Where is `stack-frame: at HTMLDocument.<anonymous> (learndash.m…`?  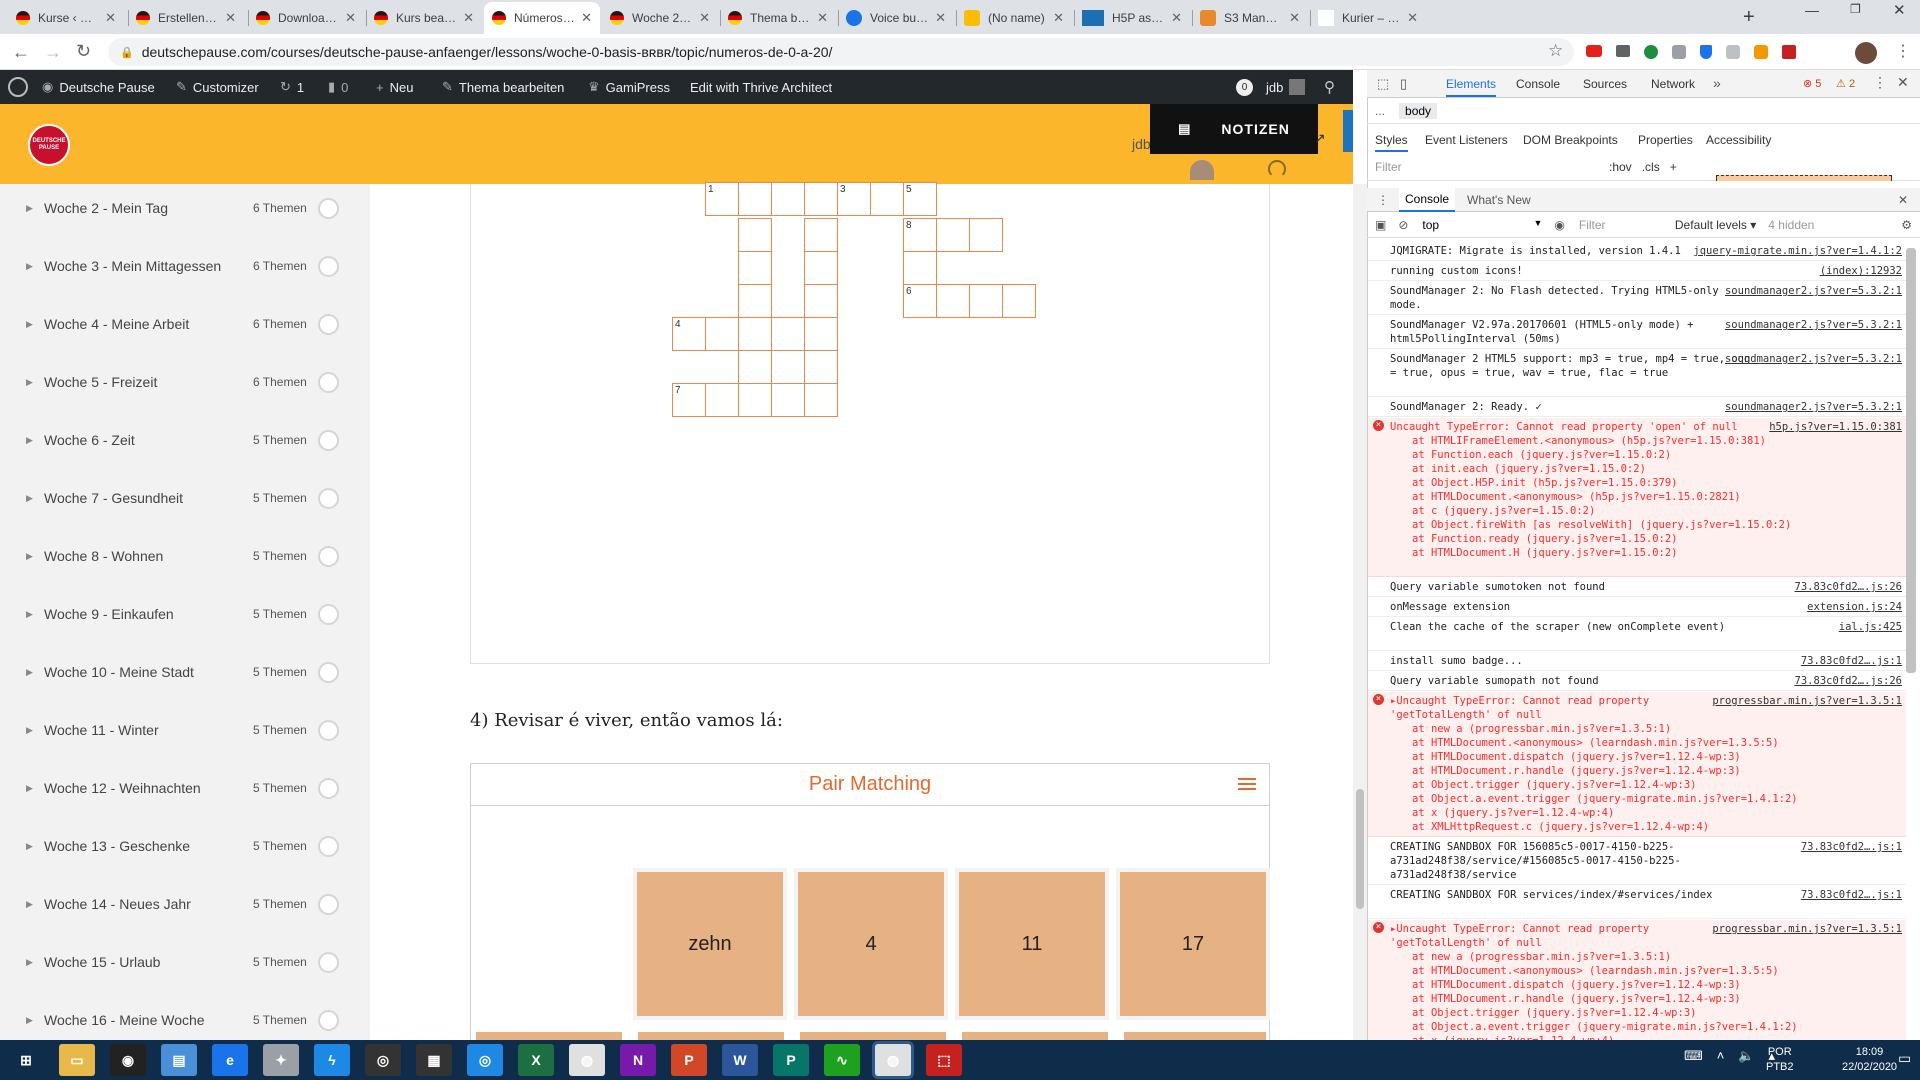 stack-frame: at HTMLDocument.<anonymous> (learndash.m… is located at coordinates (1646, 743).